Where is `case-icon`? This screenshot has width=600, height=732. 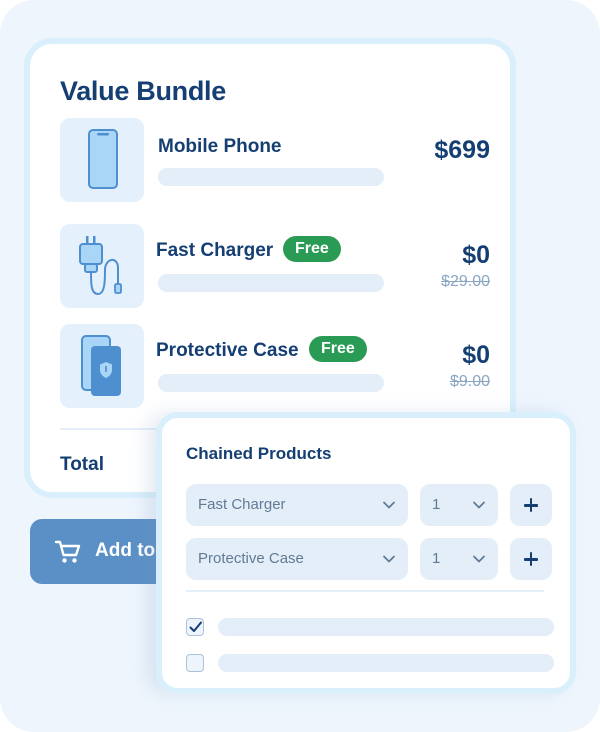
case-icon is located at coordinates (101, 365).